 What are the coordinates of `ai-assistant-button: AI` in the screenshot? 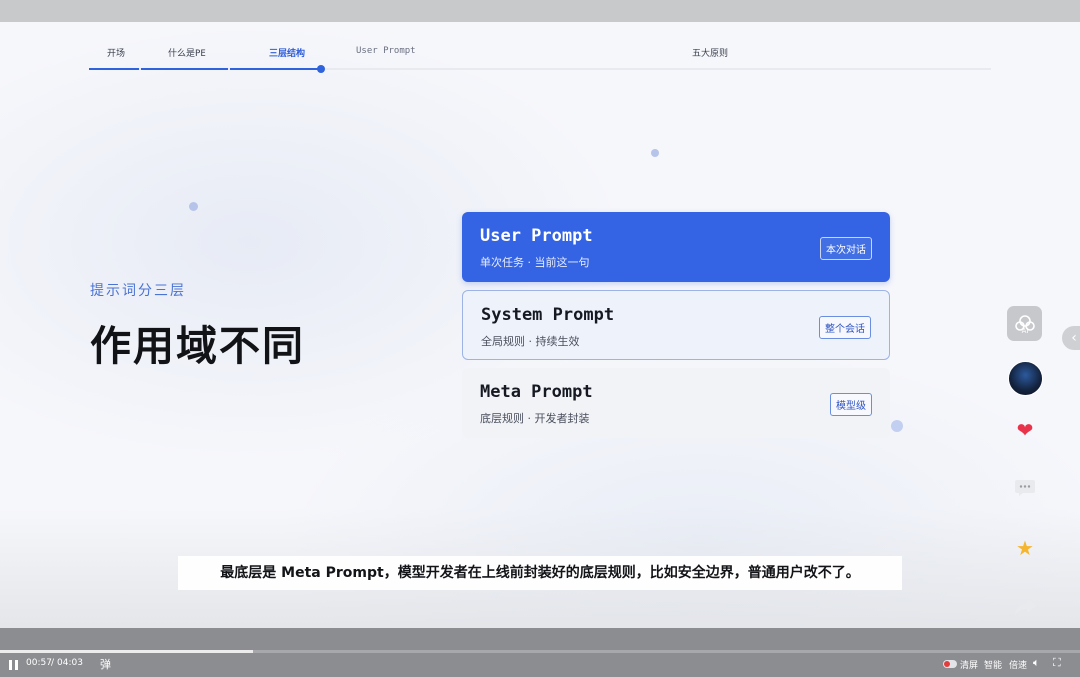 It's located at (1024, 323).